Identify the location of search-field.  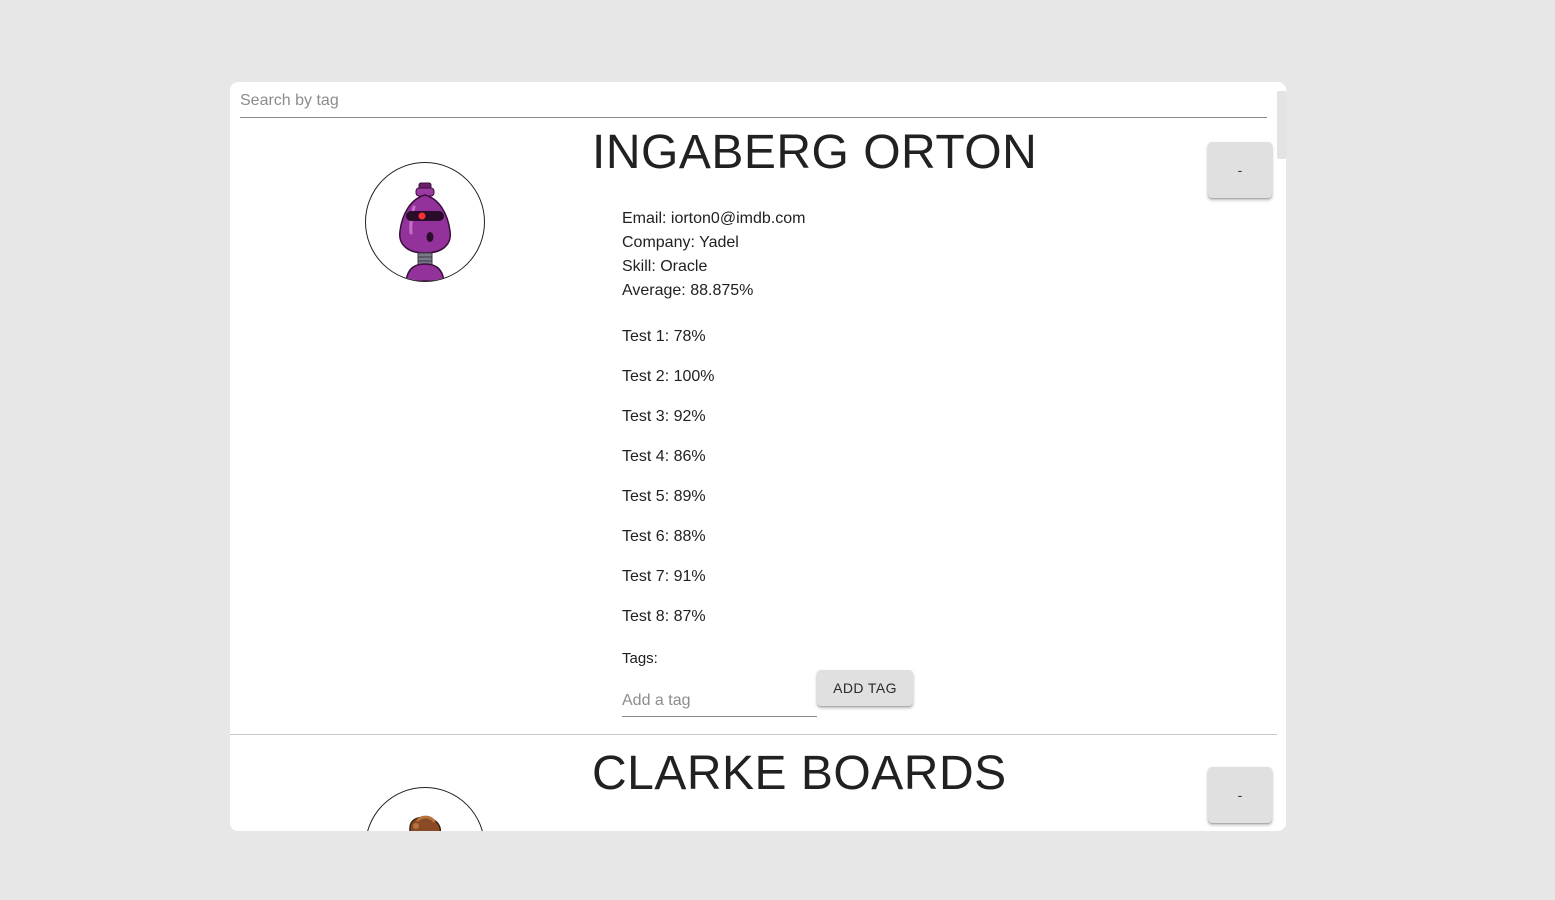
(753, 103).